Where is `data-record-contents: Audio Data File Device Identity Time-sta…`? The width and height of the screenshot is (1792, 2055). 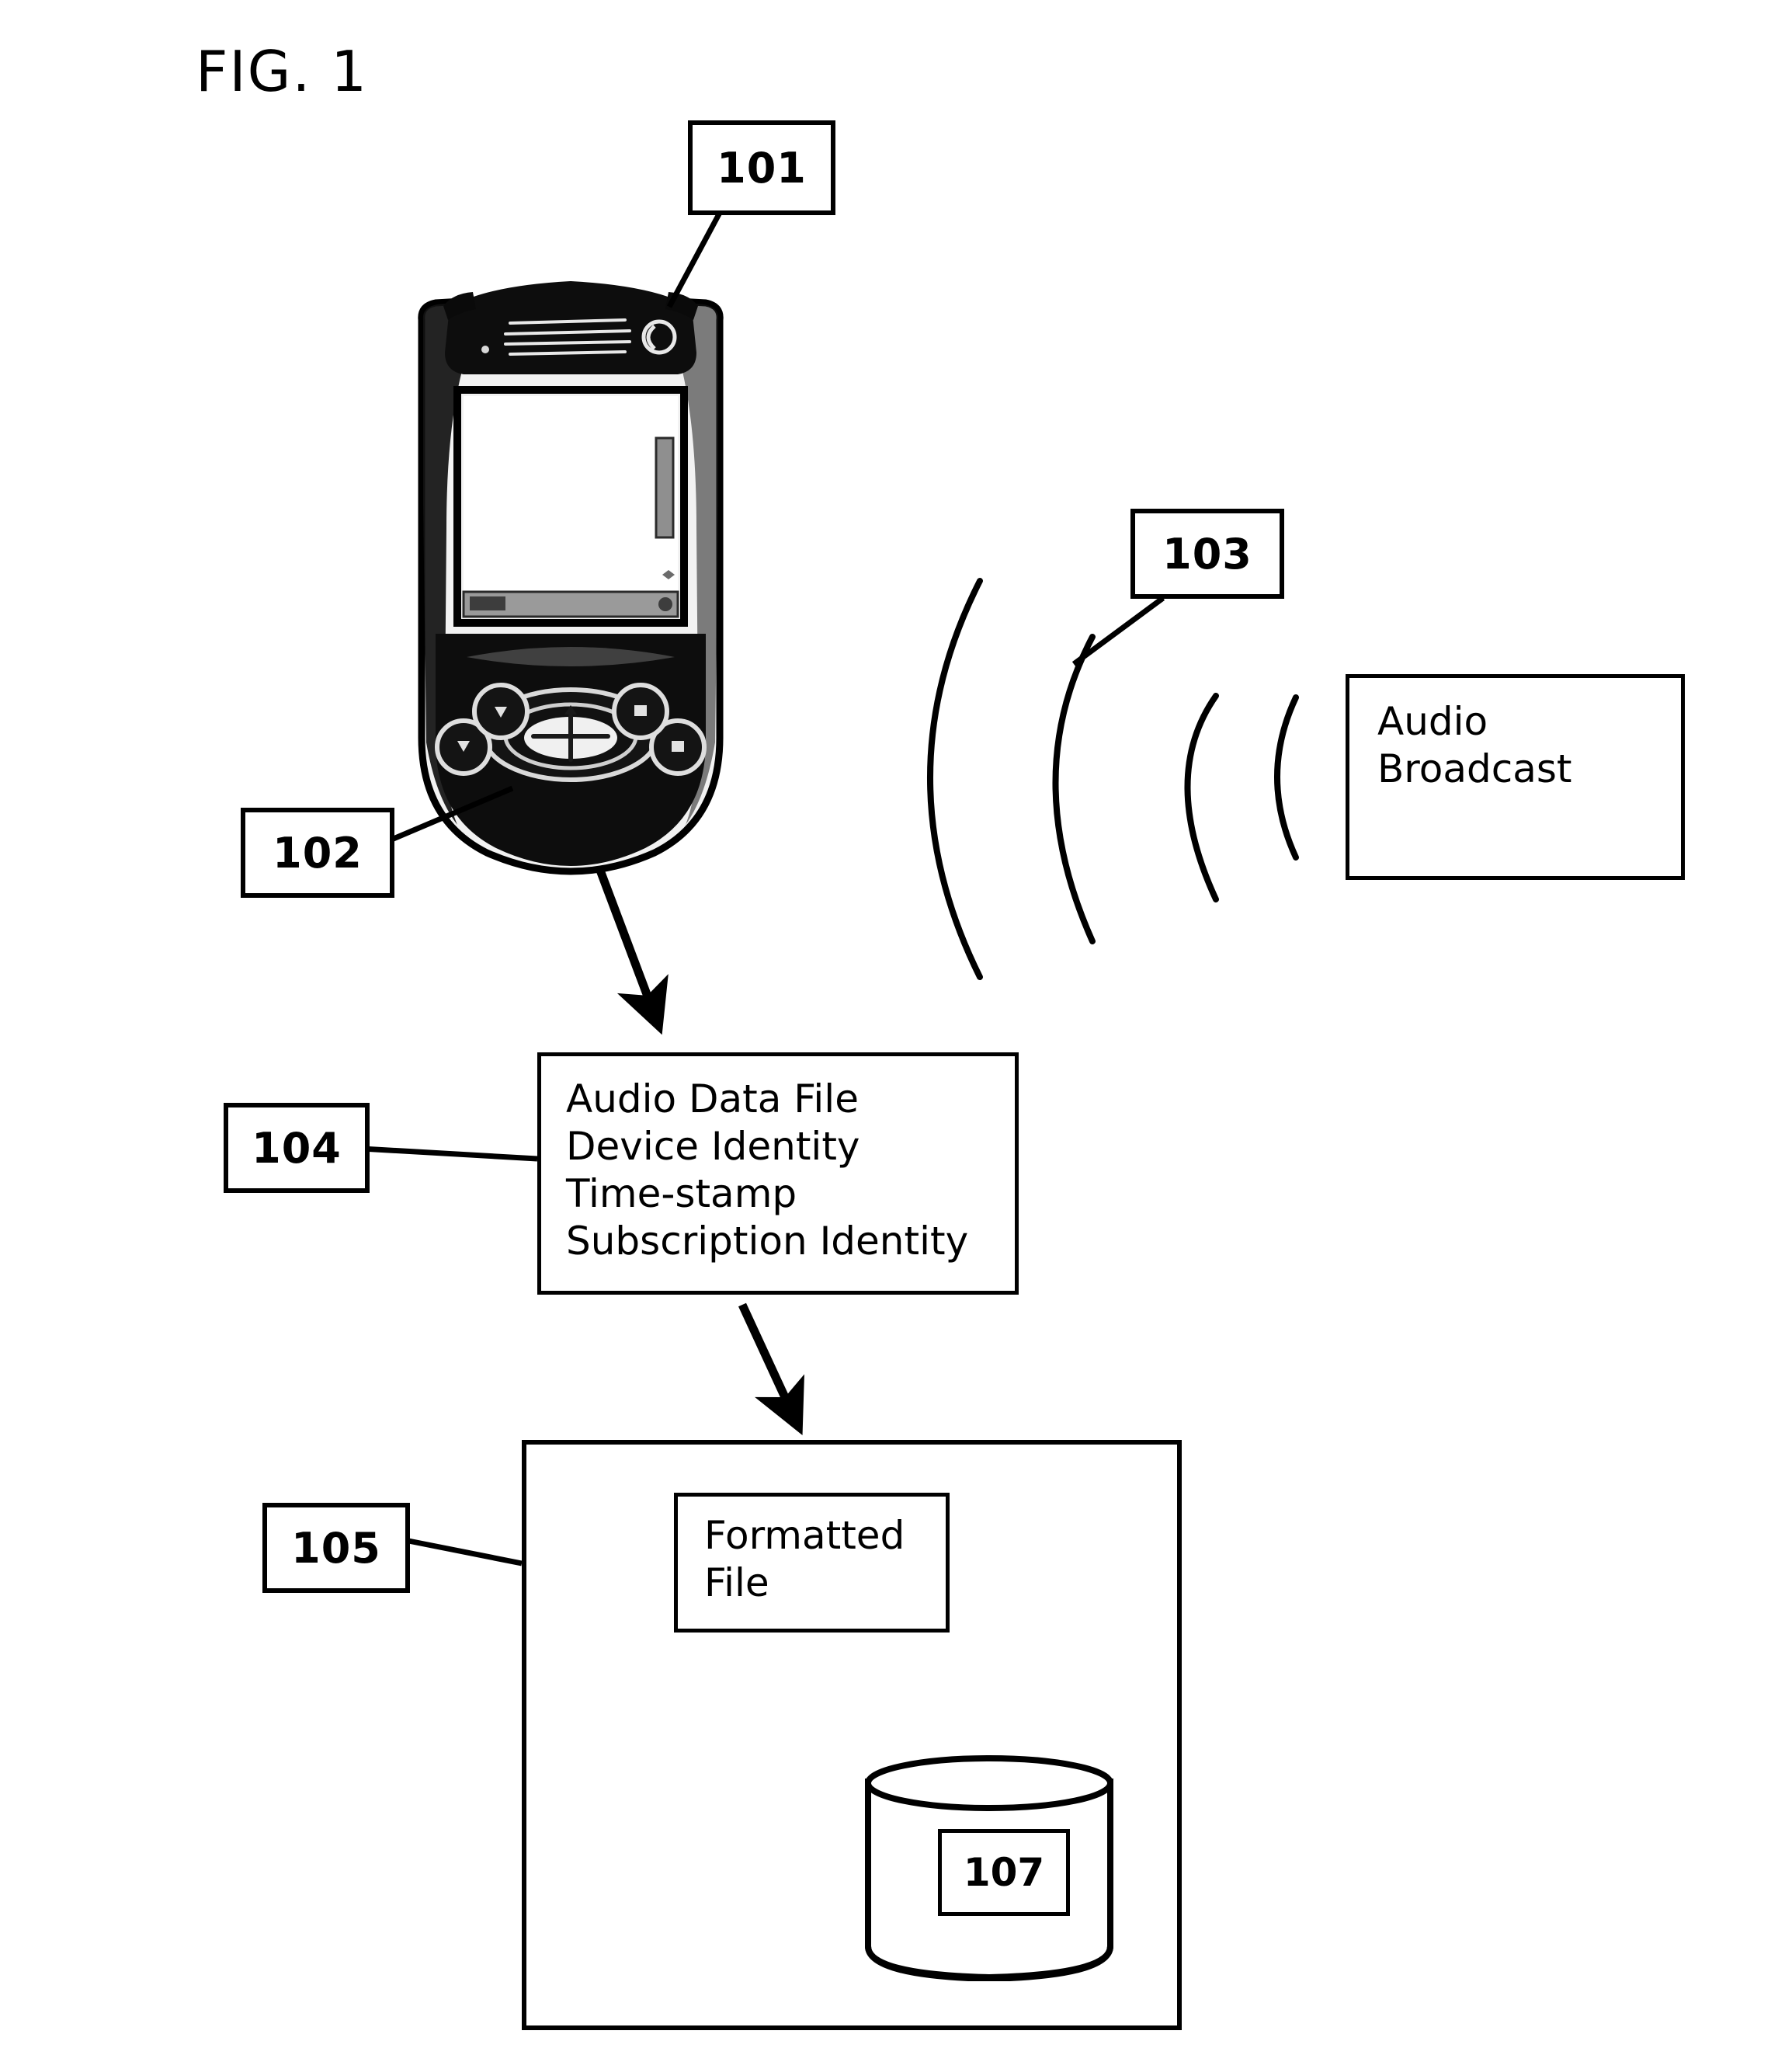 data-record-contents: Audio Data File Device Identity Time-sta… is located at coordinates (767, 1170).